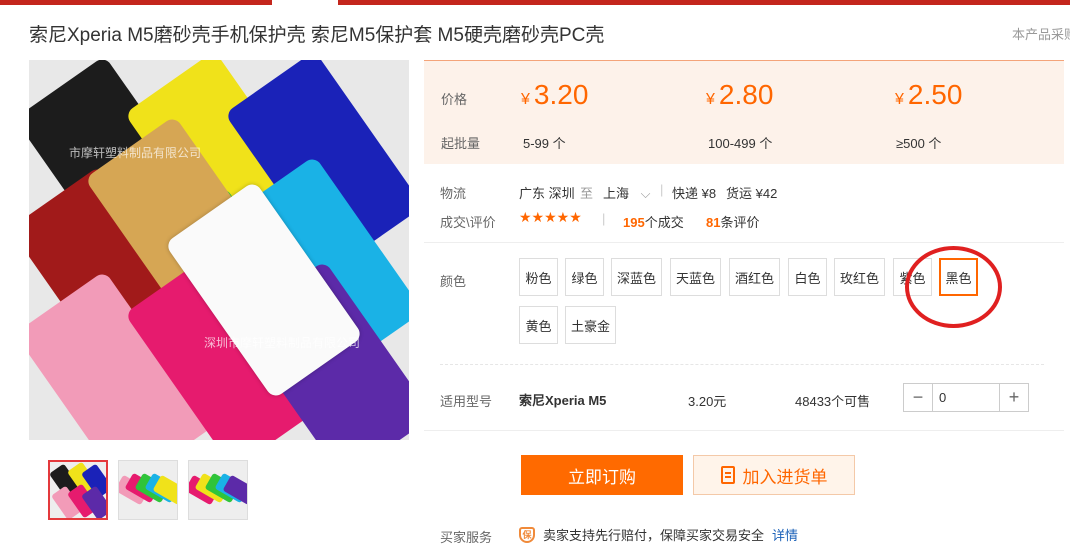 Image resolution: width=1070 pixels, height=545 pixels. I want to click on price-tier-3: ¥2.50, so click(928, 95).